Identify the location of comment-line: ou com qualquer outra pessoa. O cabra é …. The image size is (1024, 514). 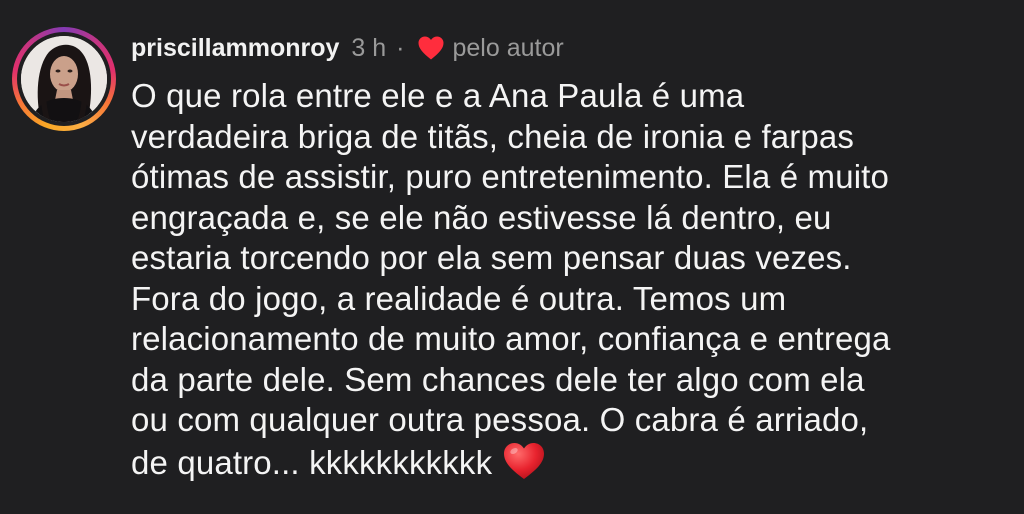
(500, 419).